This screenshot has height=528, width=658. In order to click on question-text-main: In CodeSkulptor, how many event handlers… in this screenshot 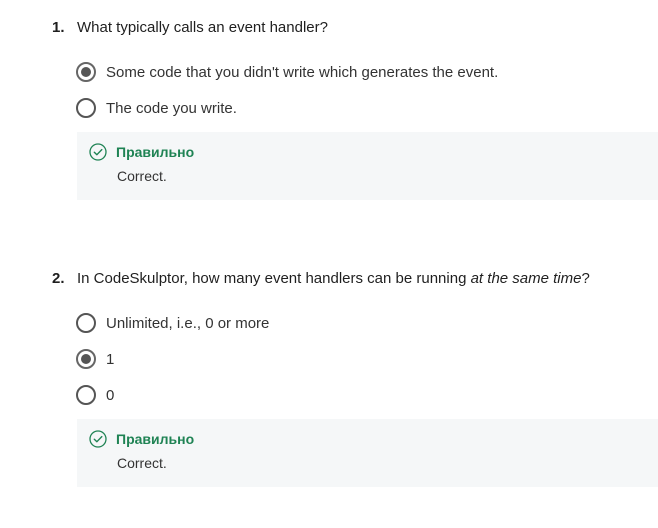, I will do `click(274, 278)`.